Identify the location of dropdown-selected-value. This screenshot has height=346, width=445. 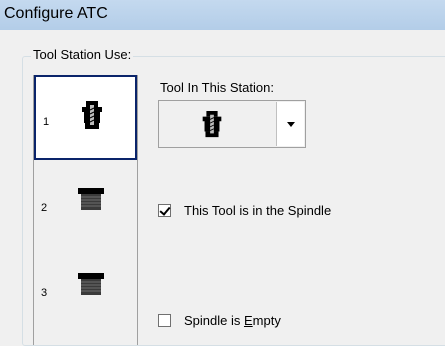
(216, 124).